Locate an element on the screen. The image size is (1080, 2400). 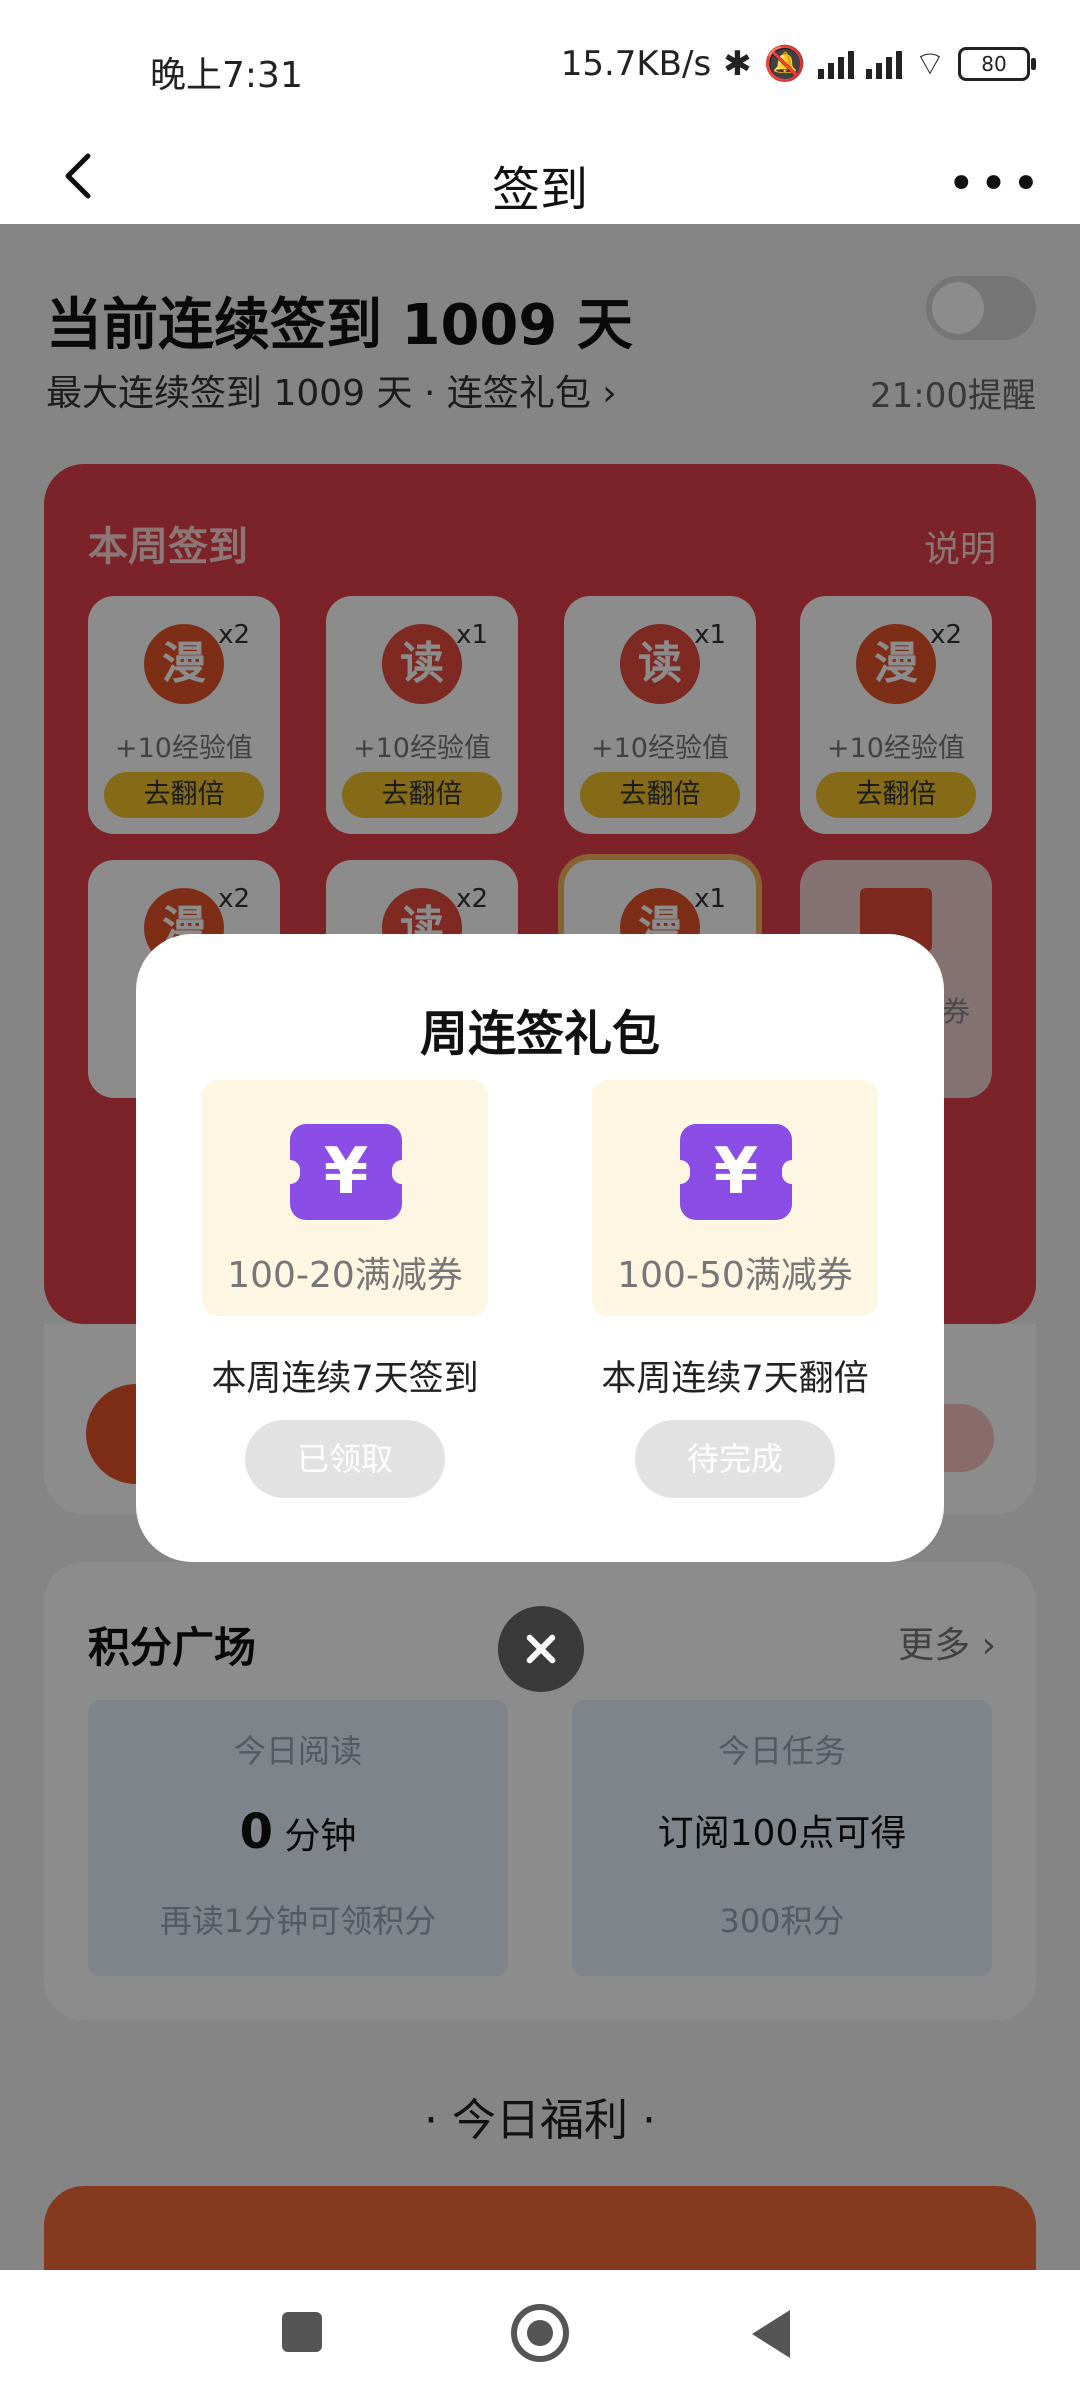
nav-bar: 签到 ••• is located at coordinates (540, 180).